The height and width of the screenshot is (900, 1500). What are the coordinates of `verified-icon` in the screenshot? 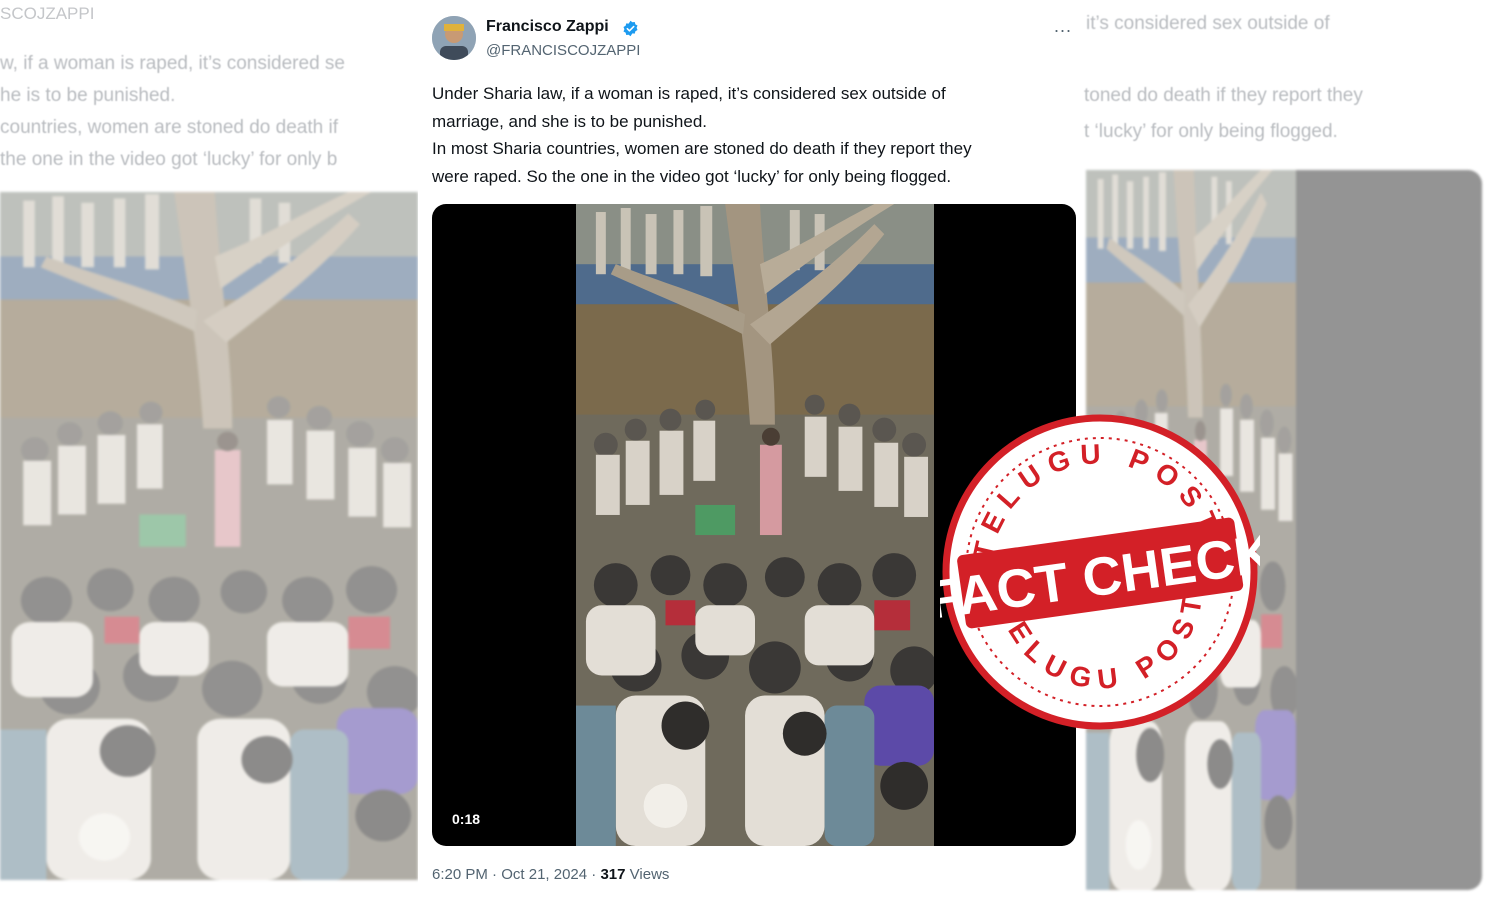 It's located at (630, 28).